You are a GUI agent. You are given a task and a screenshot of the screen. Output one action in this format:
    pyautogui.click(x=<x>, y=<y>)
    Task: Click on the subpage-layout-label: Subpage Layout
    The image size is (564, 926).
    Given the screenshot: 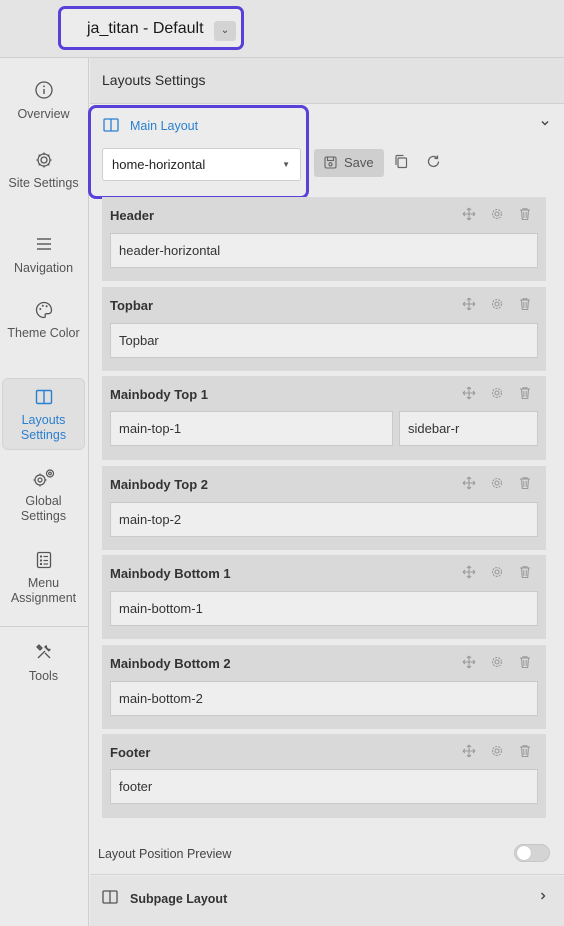 What is the action you would take?
    pyautogui.click(x=179, y=899)
    